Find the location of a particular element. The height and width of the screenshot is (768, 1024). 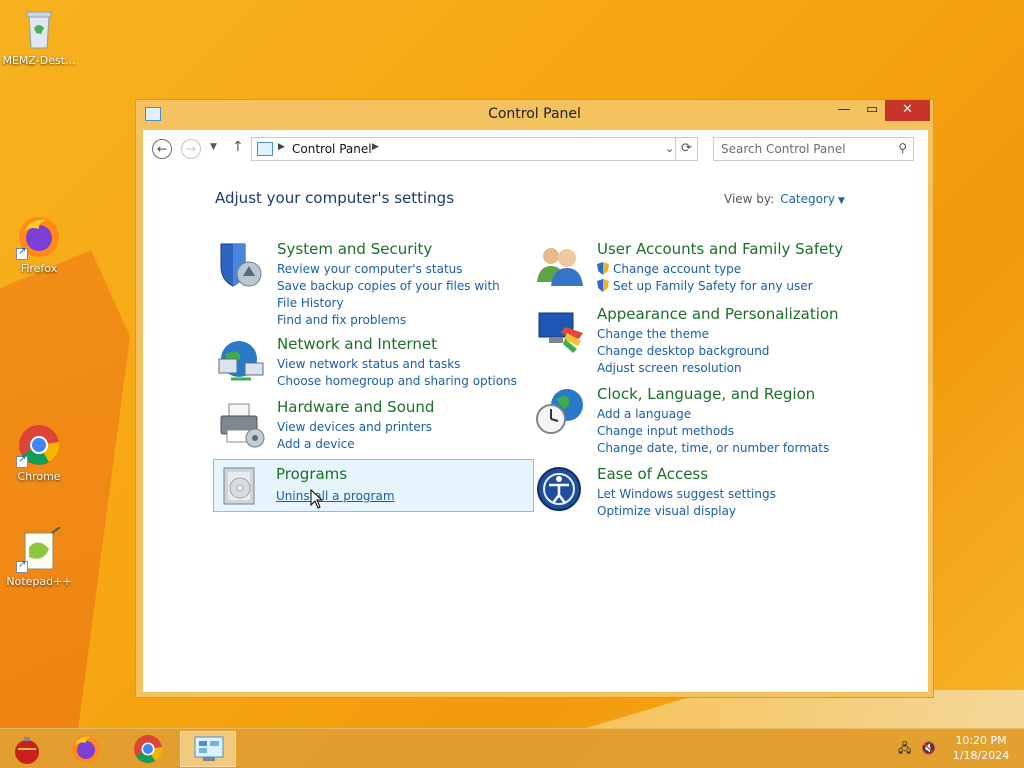

desktop-icon-notepadpp: Notepad++ is located at coordinates (39, 557).